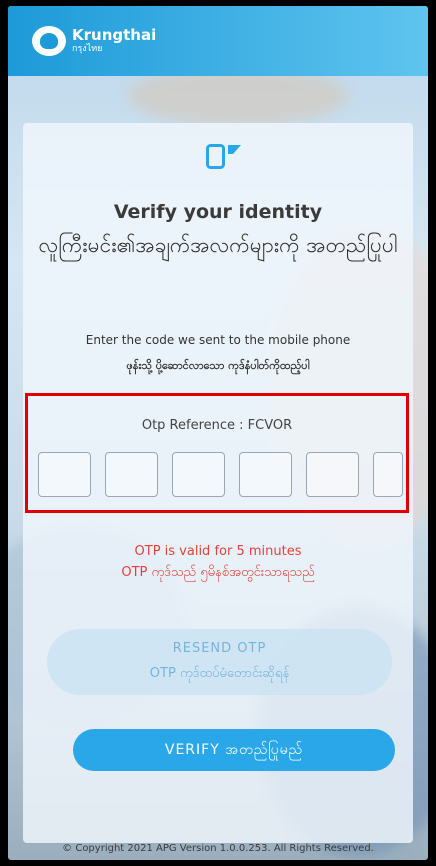  Describe the element at coordinates (219, 662) in the screenshot. I see `resend-otp-button: RESEND OTP OTP ကုဒ်ထပ်မံတောင်းဆိုရန်` at that location.